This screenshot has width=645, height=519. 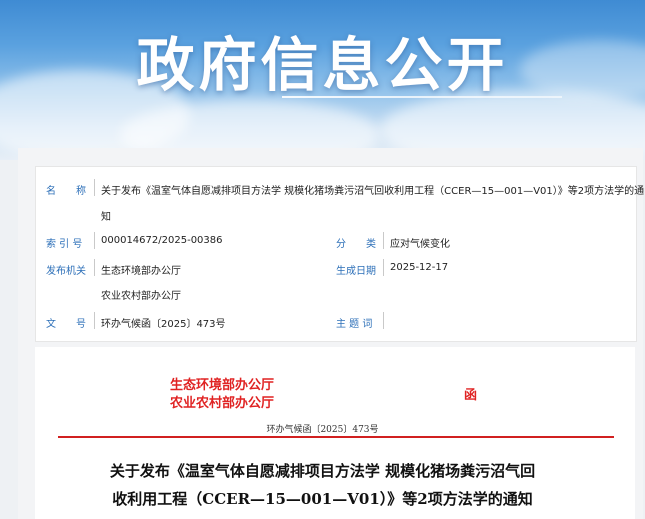 What do you see at coordinates (356, 244) in the screenshot?
I see `category-label: 分 类` at bounding box center [356, 244].